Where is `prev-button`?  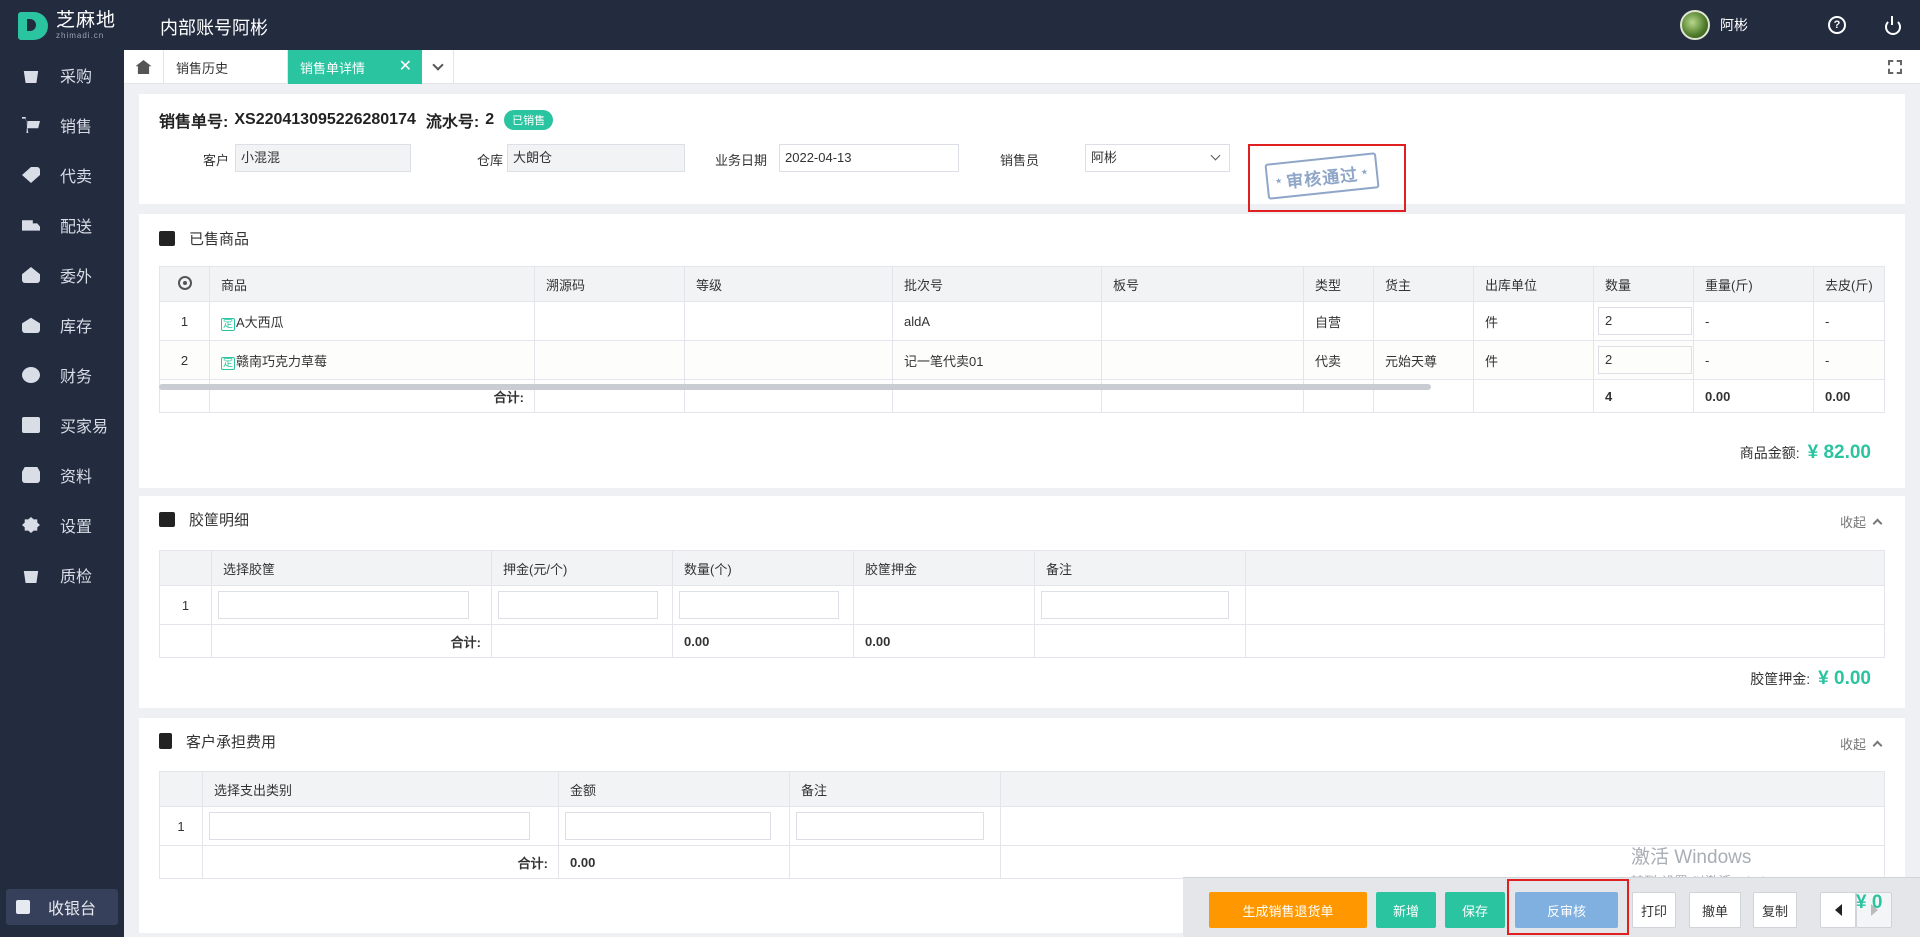
prev-button is located at coordinates (1838, 910).